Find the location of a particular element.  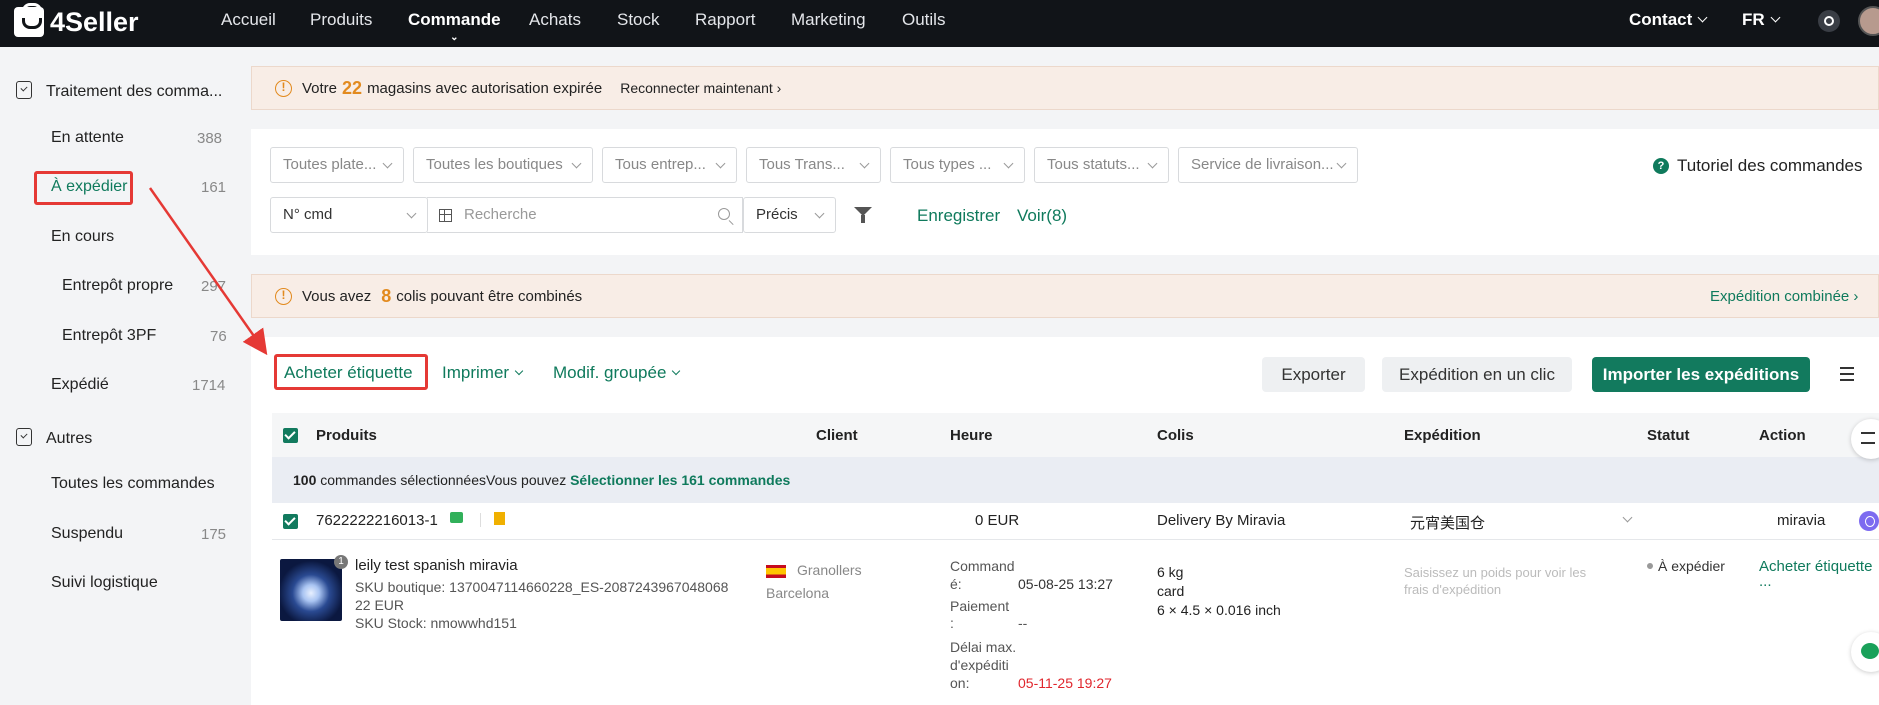

nav-accueil: Accueil is located at coordinates (248, 20).